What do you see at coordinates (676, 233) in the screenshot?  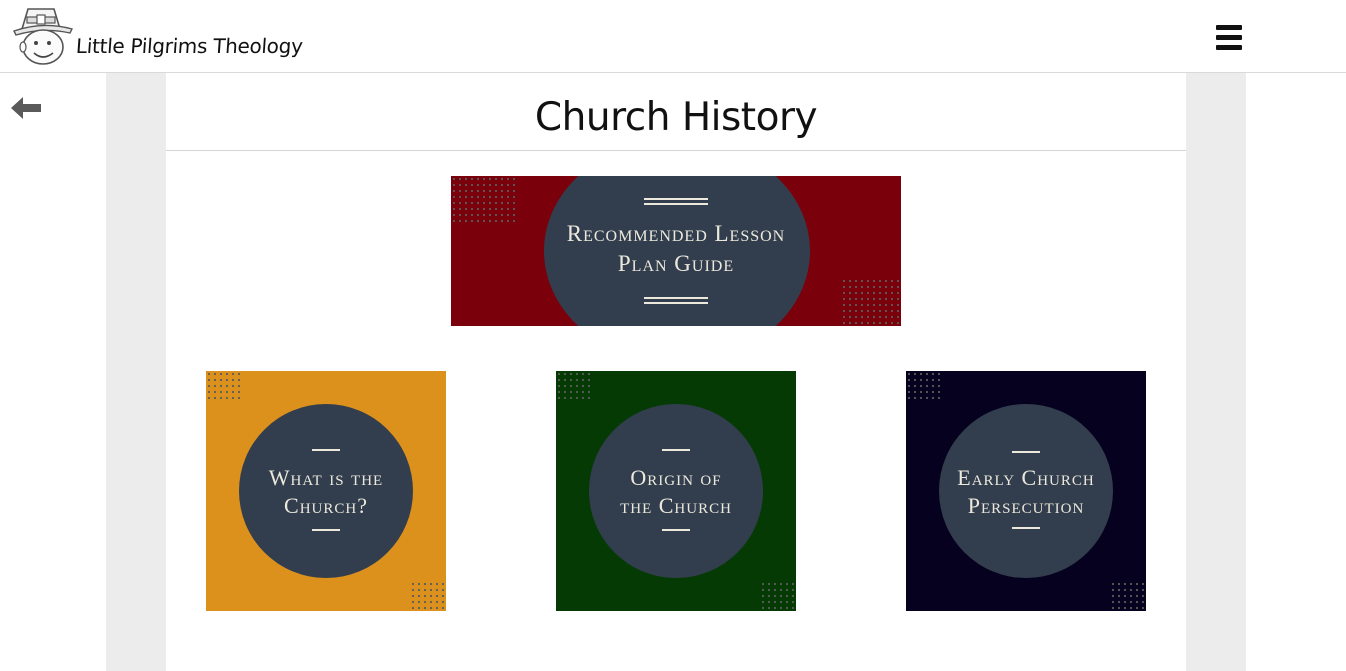 I see `banner-caption-line1: Recommended Lesson` at bounding box center [676, 233].